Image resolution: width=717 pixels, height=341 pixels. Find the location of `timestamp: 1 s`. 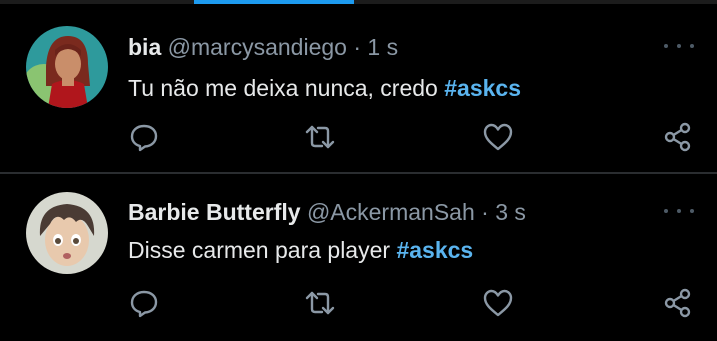

timestamp: 1 s is located at coordinates (382, 47).